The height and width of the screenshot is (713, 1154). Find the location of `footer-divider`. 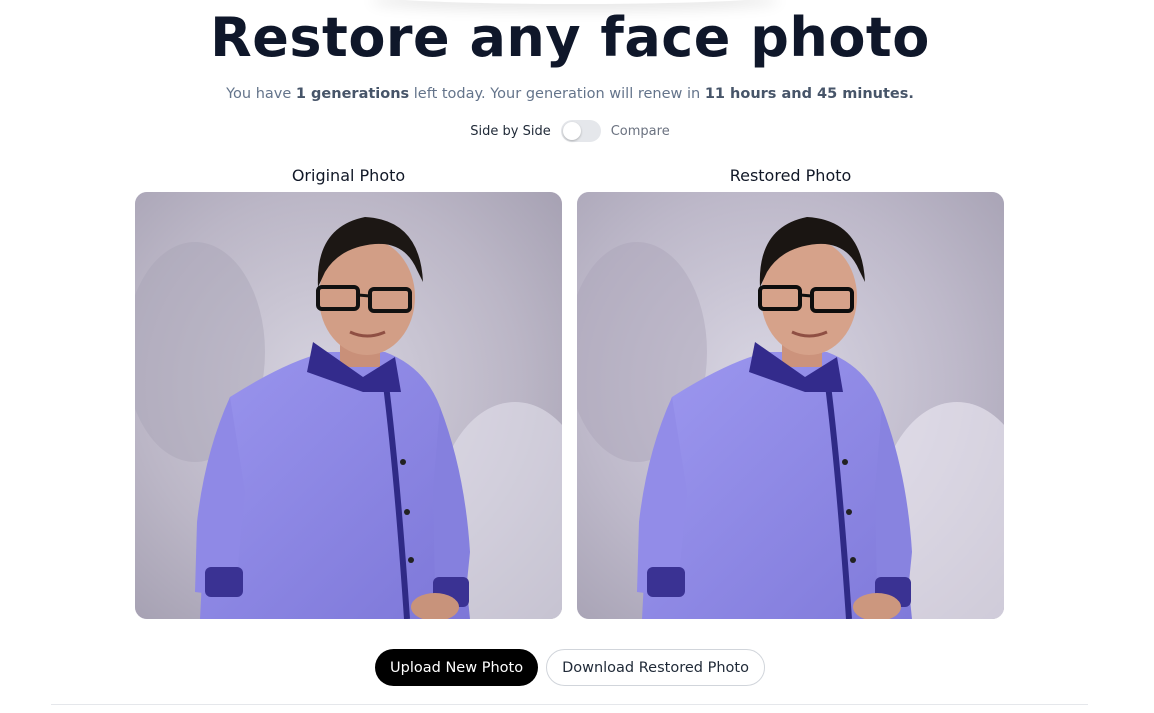

footer-divider is located at coordinates (569, 704).